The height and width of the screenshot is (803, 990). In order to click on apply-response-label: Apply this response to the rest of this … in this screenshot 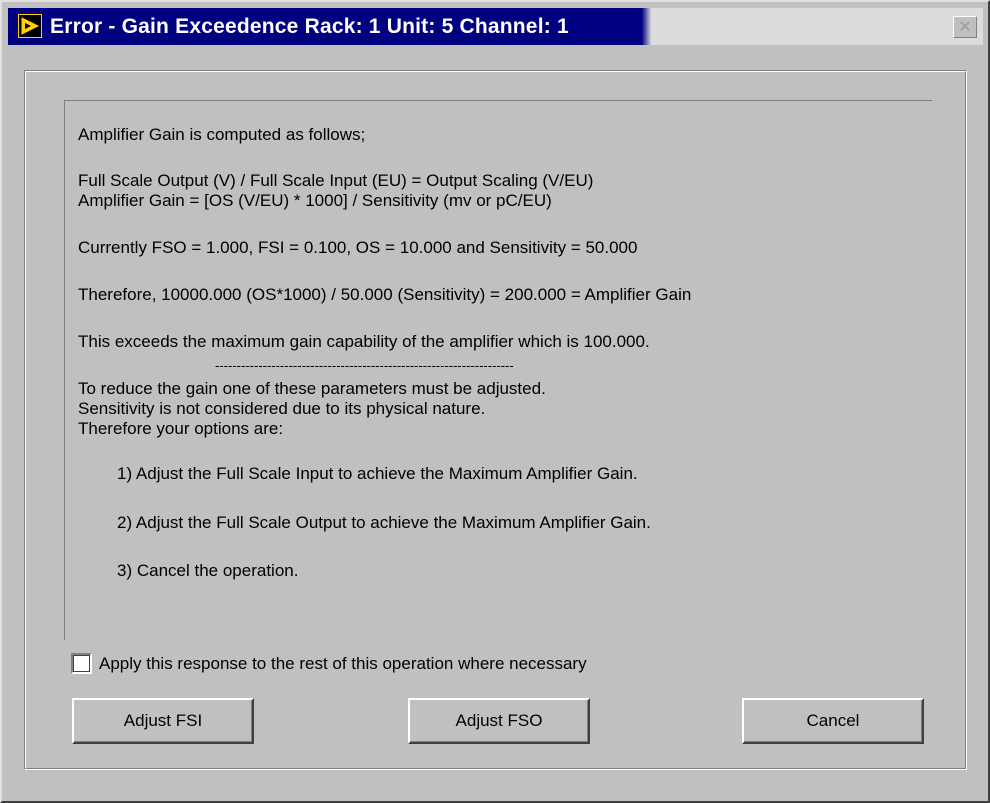, I will do `click(343, 664)`.